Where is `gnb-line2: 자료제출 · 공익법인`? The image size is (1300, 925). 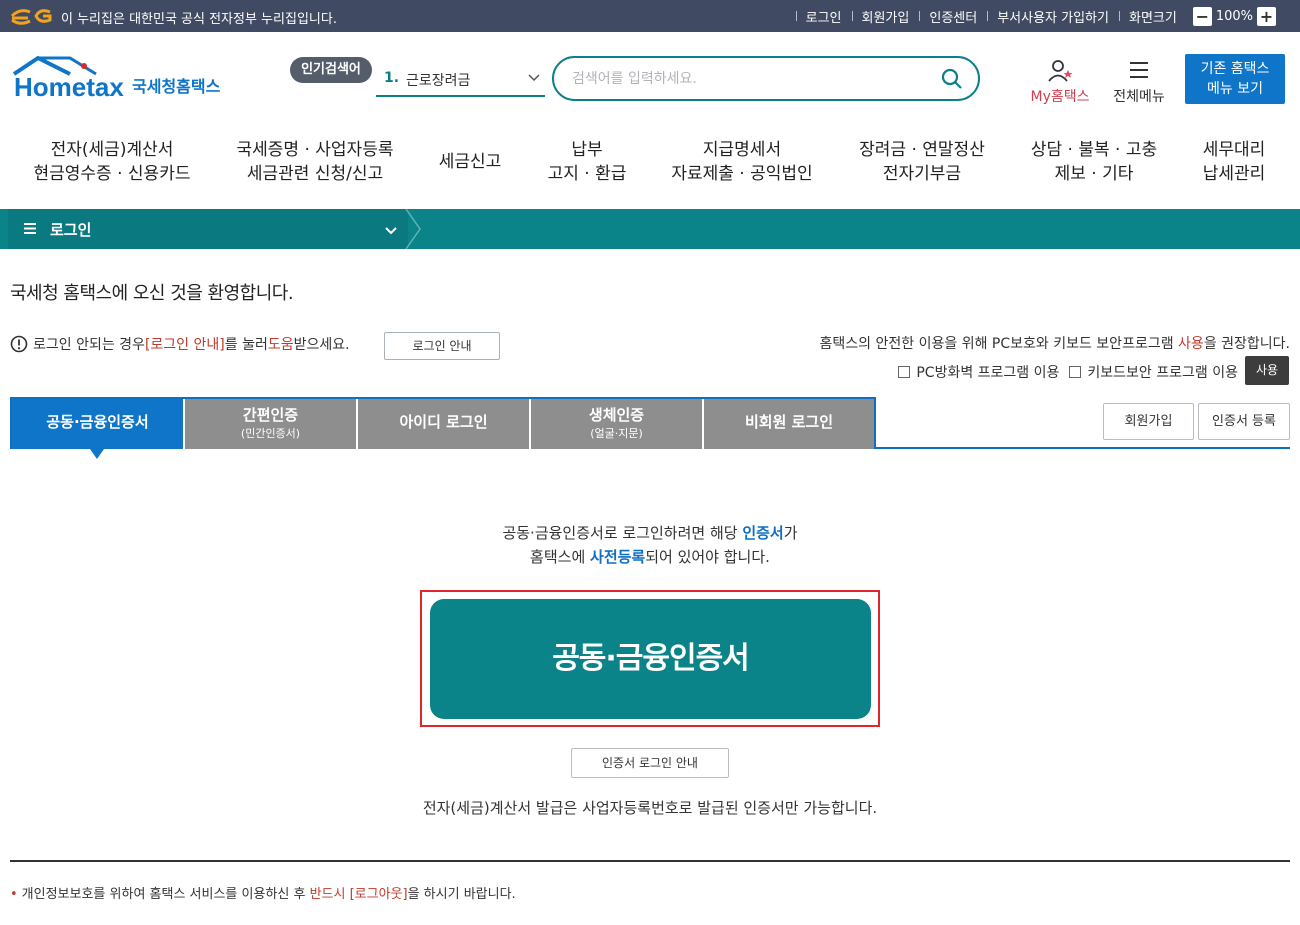
gnb-line2: 자료제출 · 공익법인 is located at coordinates (742, 174).